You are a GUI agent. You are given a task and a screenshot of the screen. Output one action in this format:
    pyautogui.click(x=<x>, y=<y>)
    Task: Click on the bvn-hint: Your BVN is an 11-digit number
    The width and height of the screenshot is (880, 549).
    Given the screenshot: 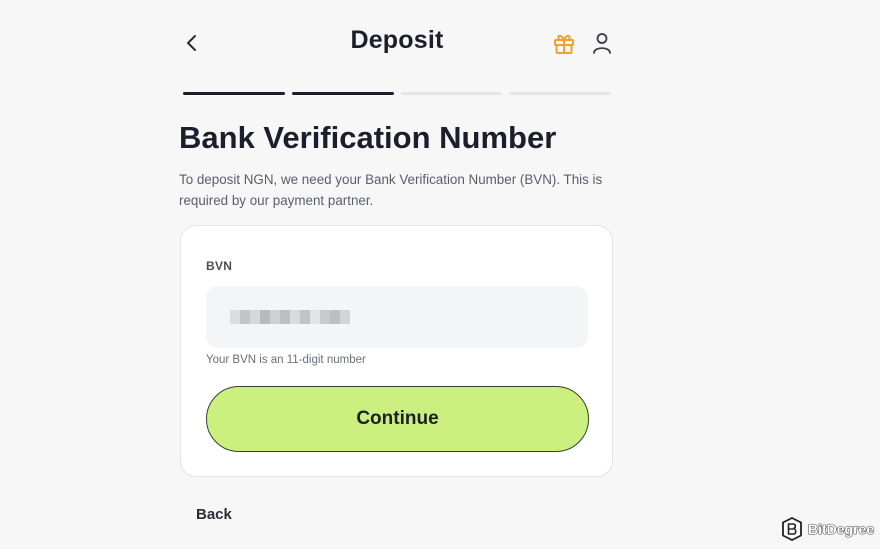 What is the action you would take?
    pyautogui.click(x=286, y=360)
    